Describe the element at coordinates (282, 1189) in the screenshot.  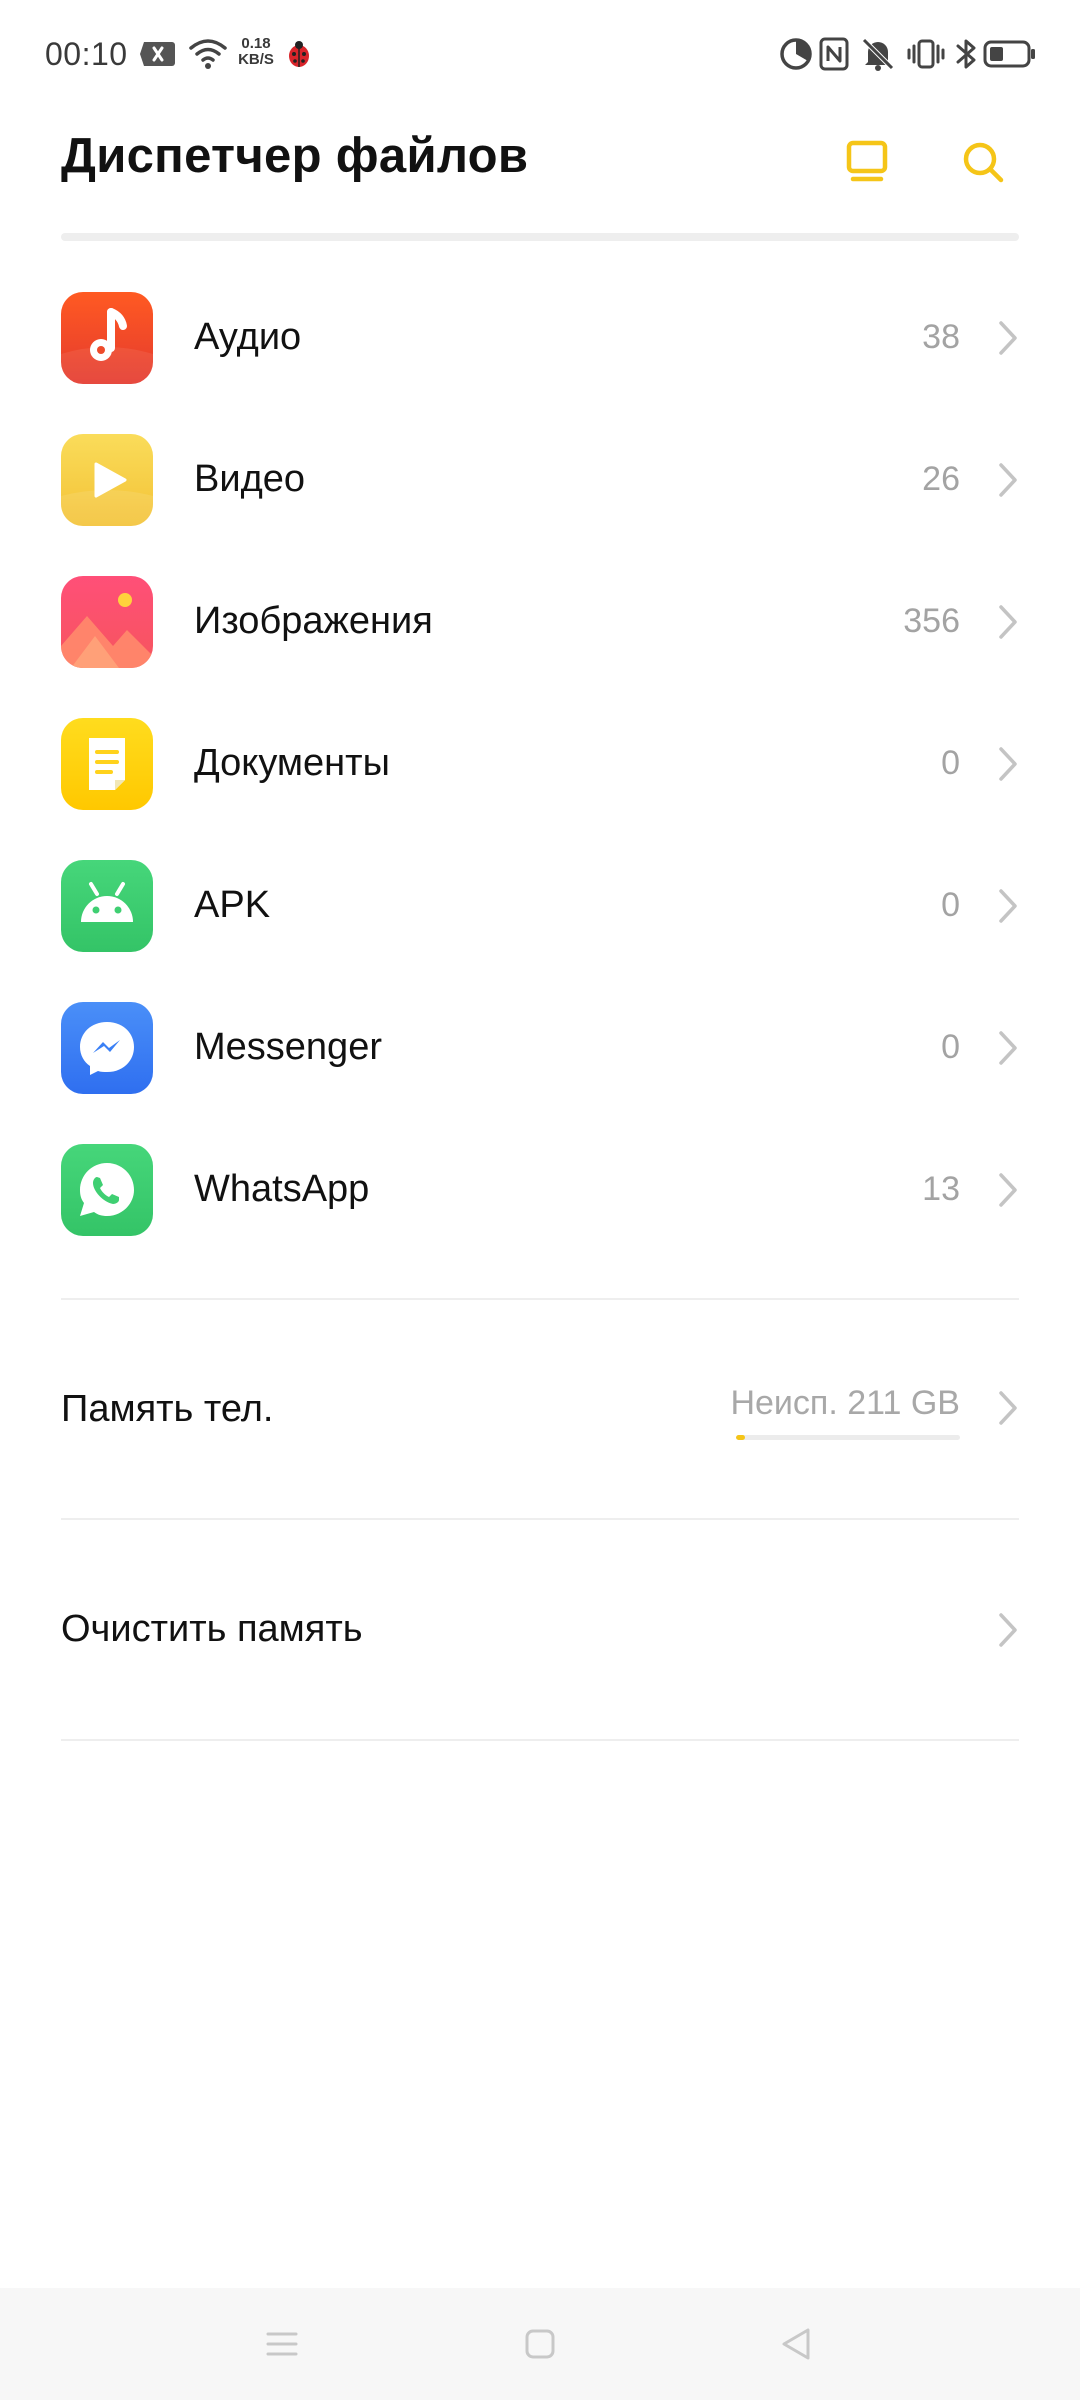
I see `category-label: WhatsApp` at that location.